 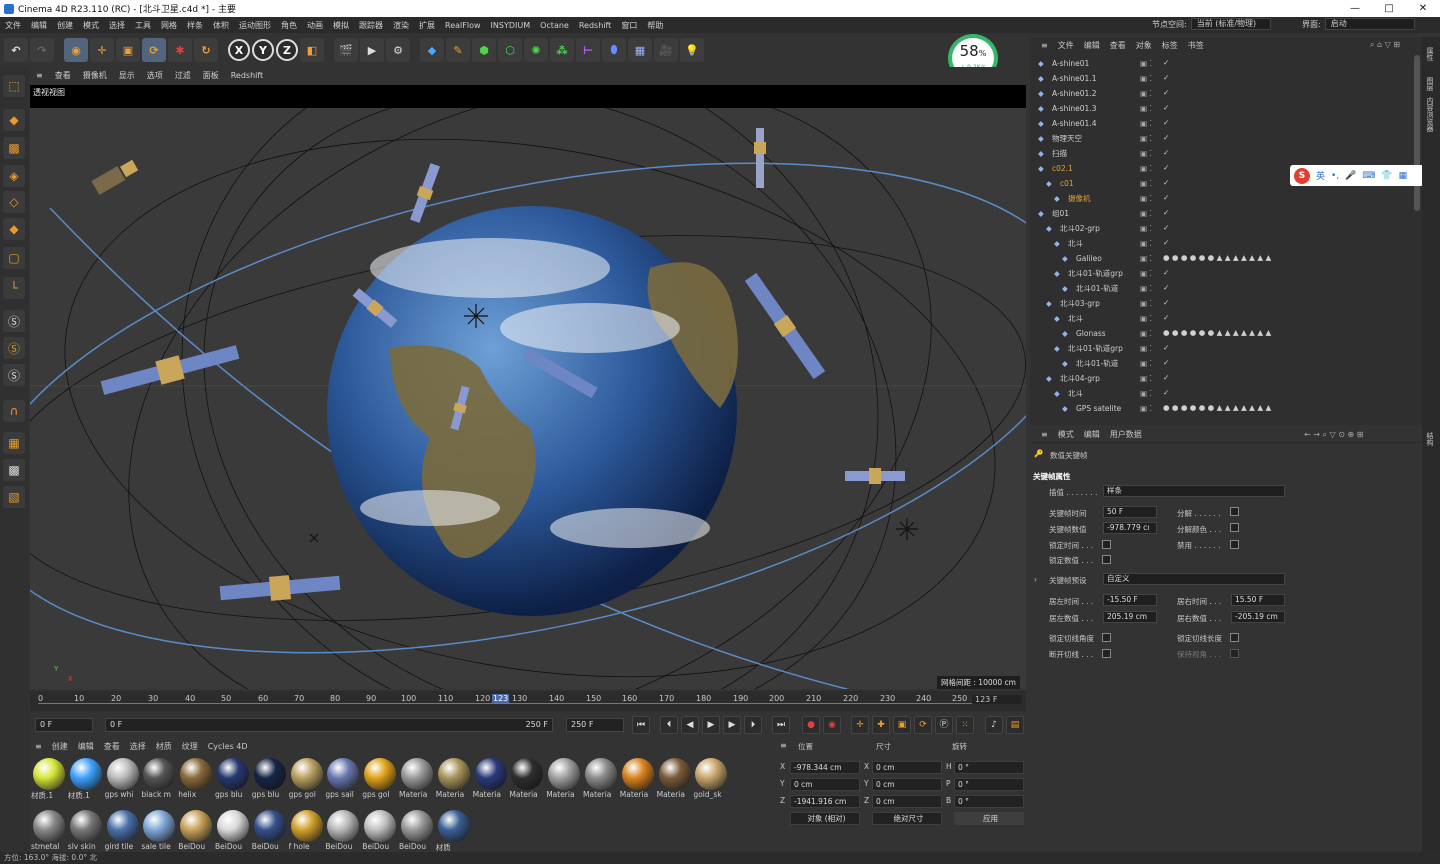 What do you see at coordinates (1074, 108) in the screenshot?
I see `object-name: A-shine01.3` at bounding box center [1074, 108].